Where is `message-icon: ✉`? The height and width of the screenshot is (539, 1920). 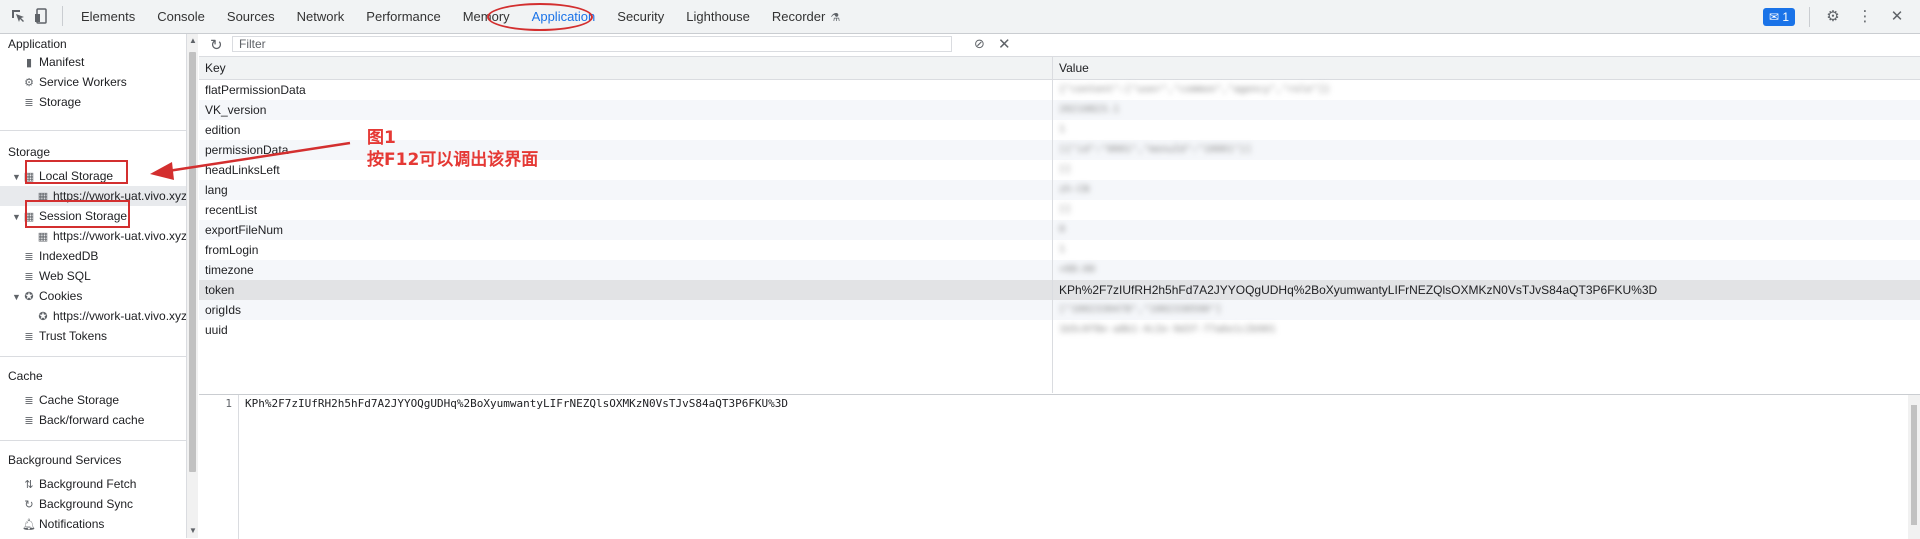 message-icon: ✉ is located at coordinates (1773, 17).